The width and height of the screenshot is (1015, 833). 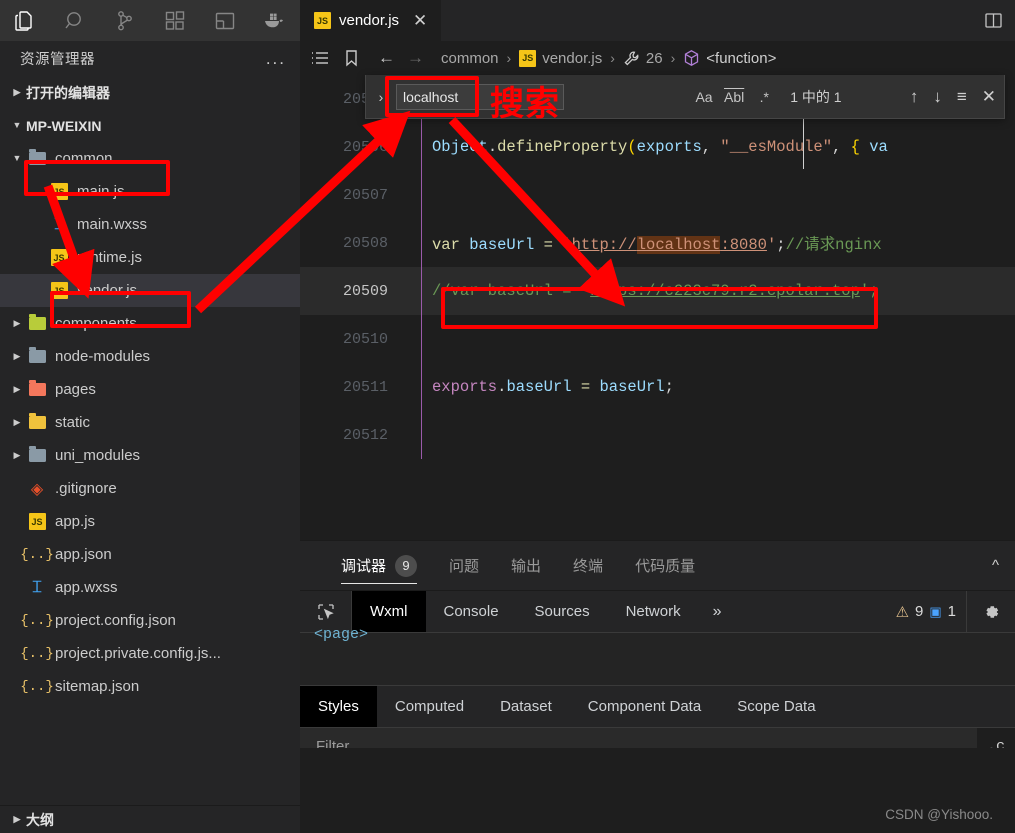 What do you see at coordinates (526, 706) in the screenshot?
I see `styles-tab-dataset: Dataset` at bounding box center [526, 706].